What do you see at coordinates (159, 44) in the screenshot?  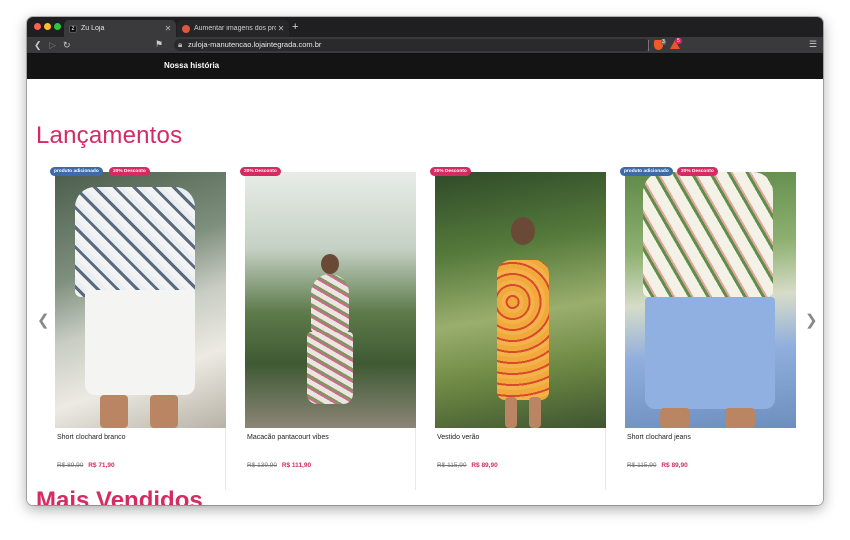 I see `bookmark-icon: ⚑` at bounding box center [159, 44].